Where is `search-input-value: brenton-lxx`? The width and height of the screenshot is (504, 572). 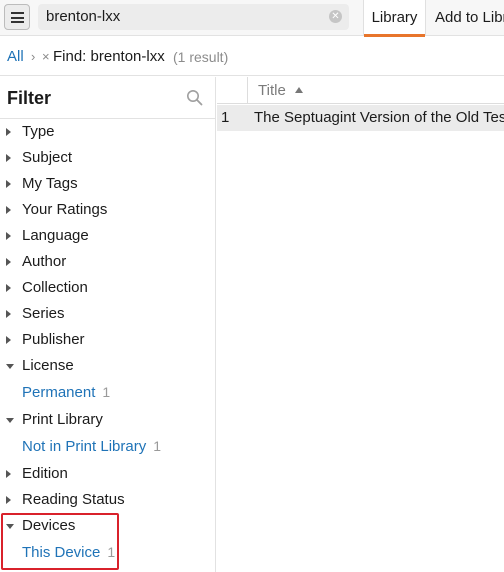 search-input-value: brenton-lxx is located at coordinates (83, 16).